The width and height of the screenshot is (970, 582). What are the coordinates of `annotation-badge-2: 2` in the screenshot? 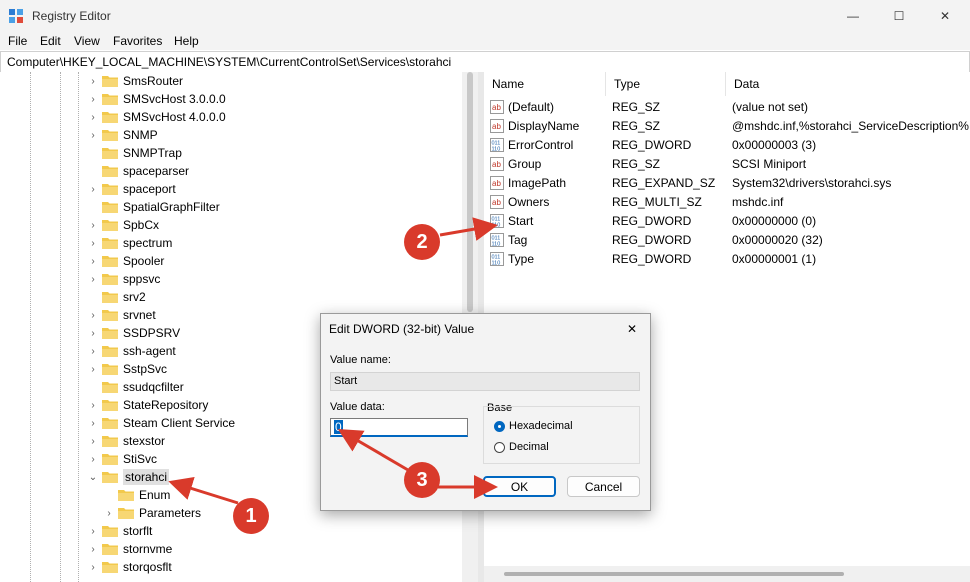 It's located at (422, 242).